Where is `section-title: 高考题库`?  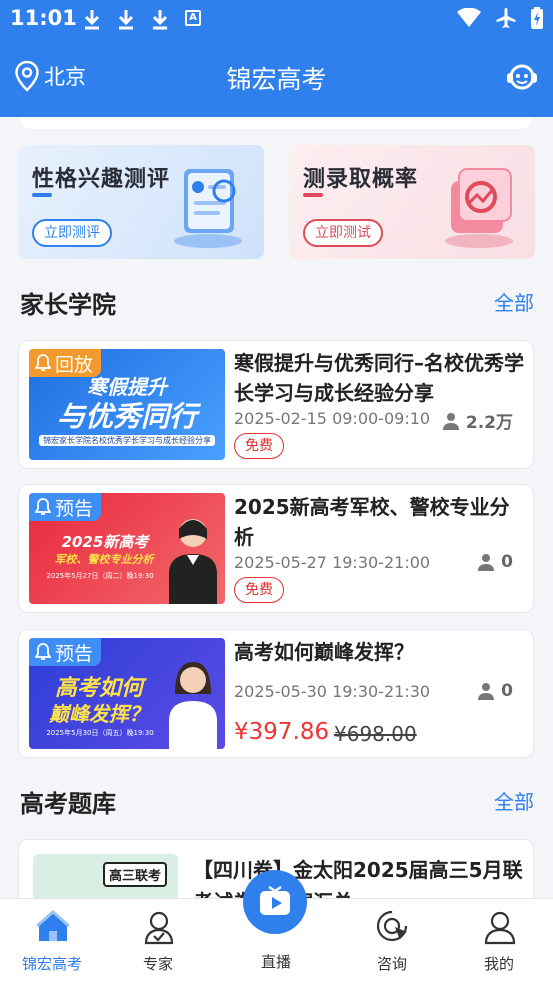
section-title: 高考题库 is located at coordinates (68, 804).